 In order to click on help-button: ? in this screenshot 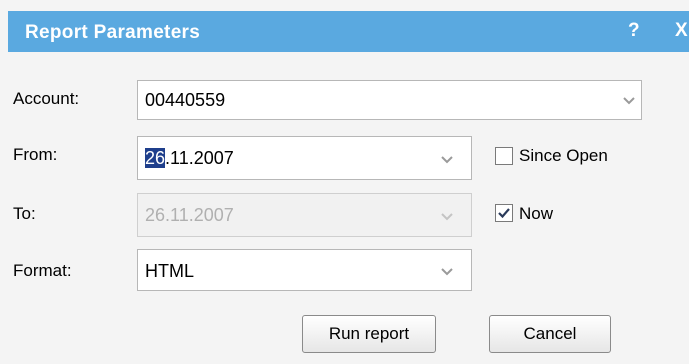, I will do `click(634, 31)`.